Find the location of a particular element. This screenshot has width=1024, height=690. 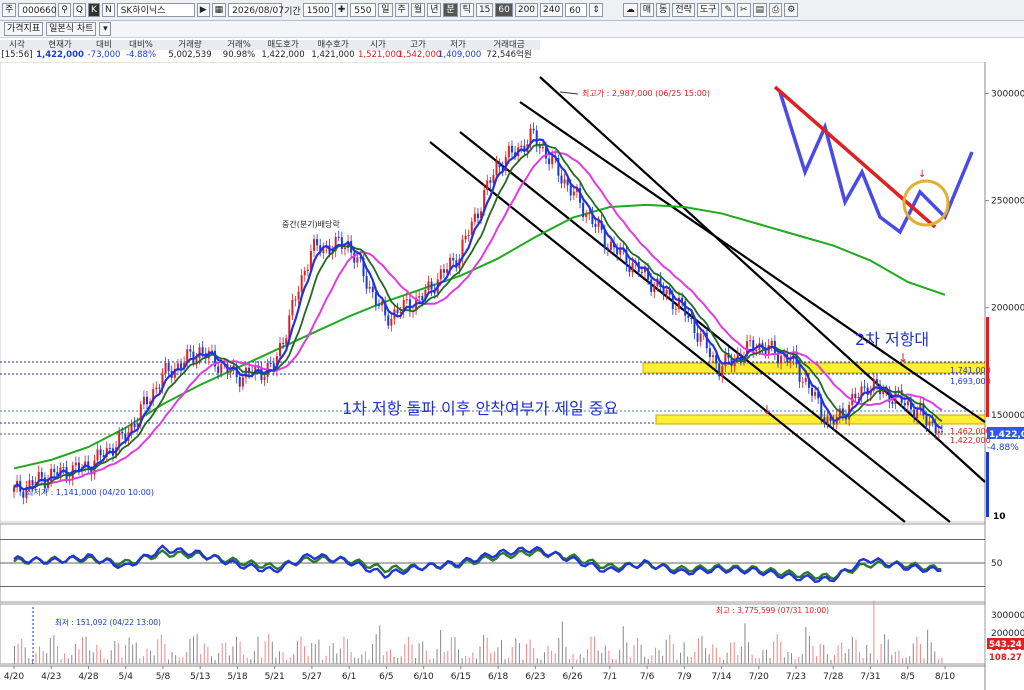

quote-value: 1,422,000 is located at coordinates (60, 55).